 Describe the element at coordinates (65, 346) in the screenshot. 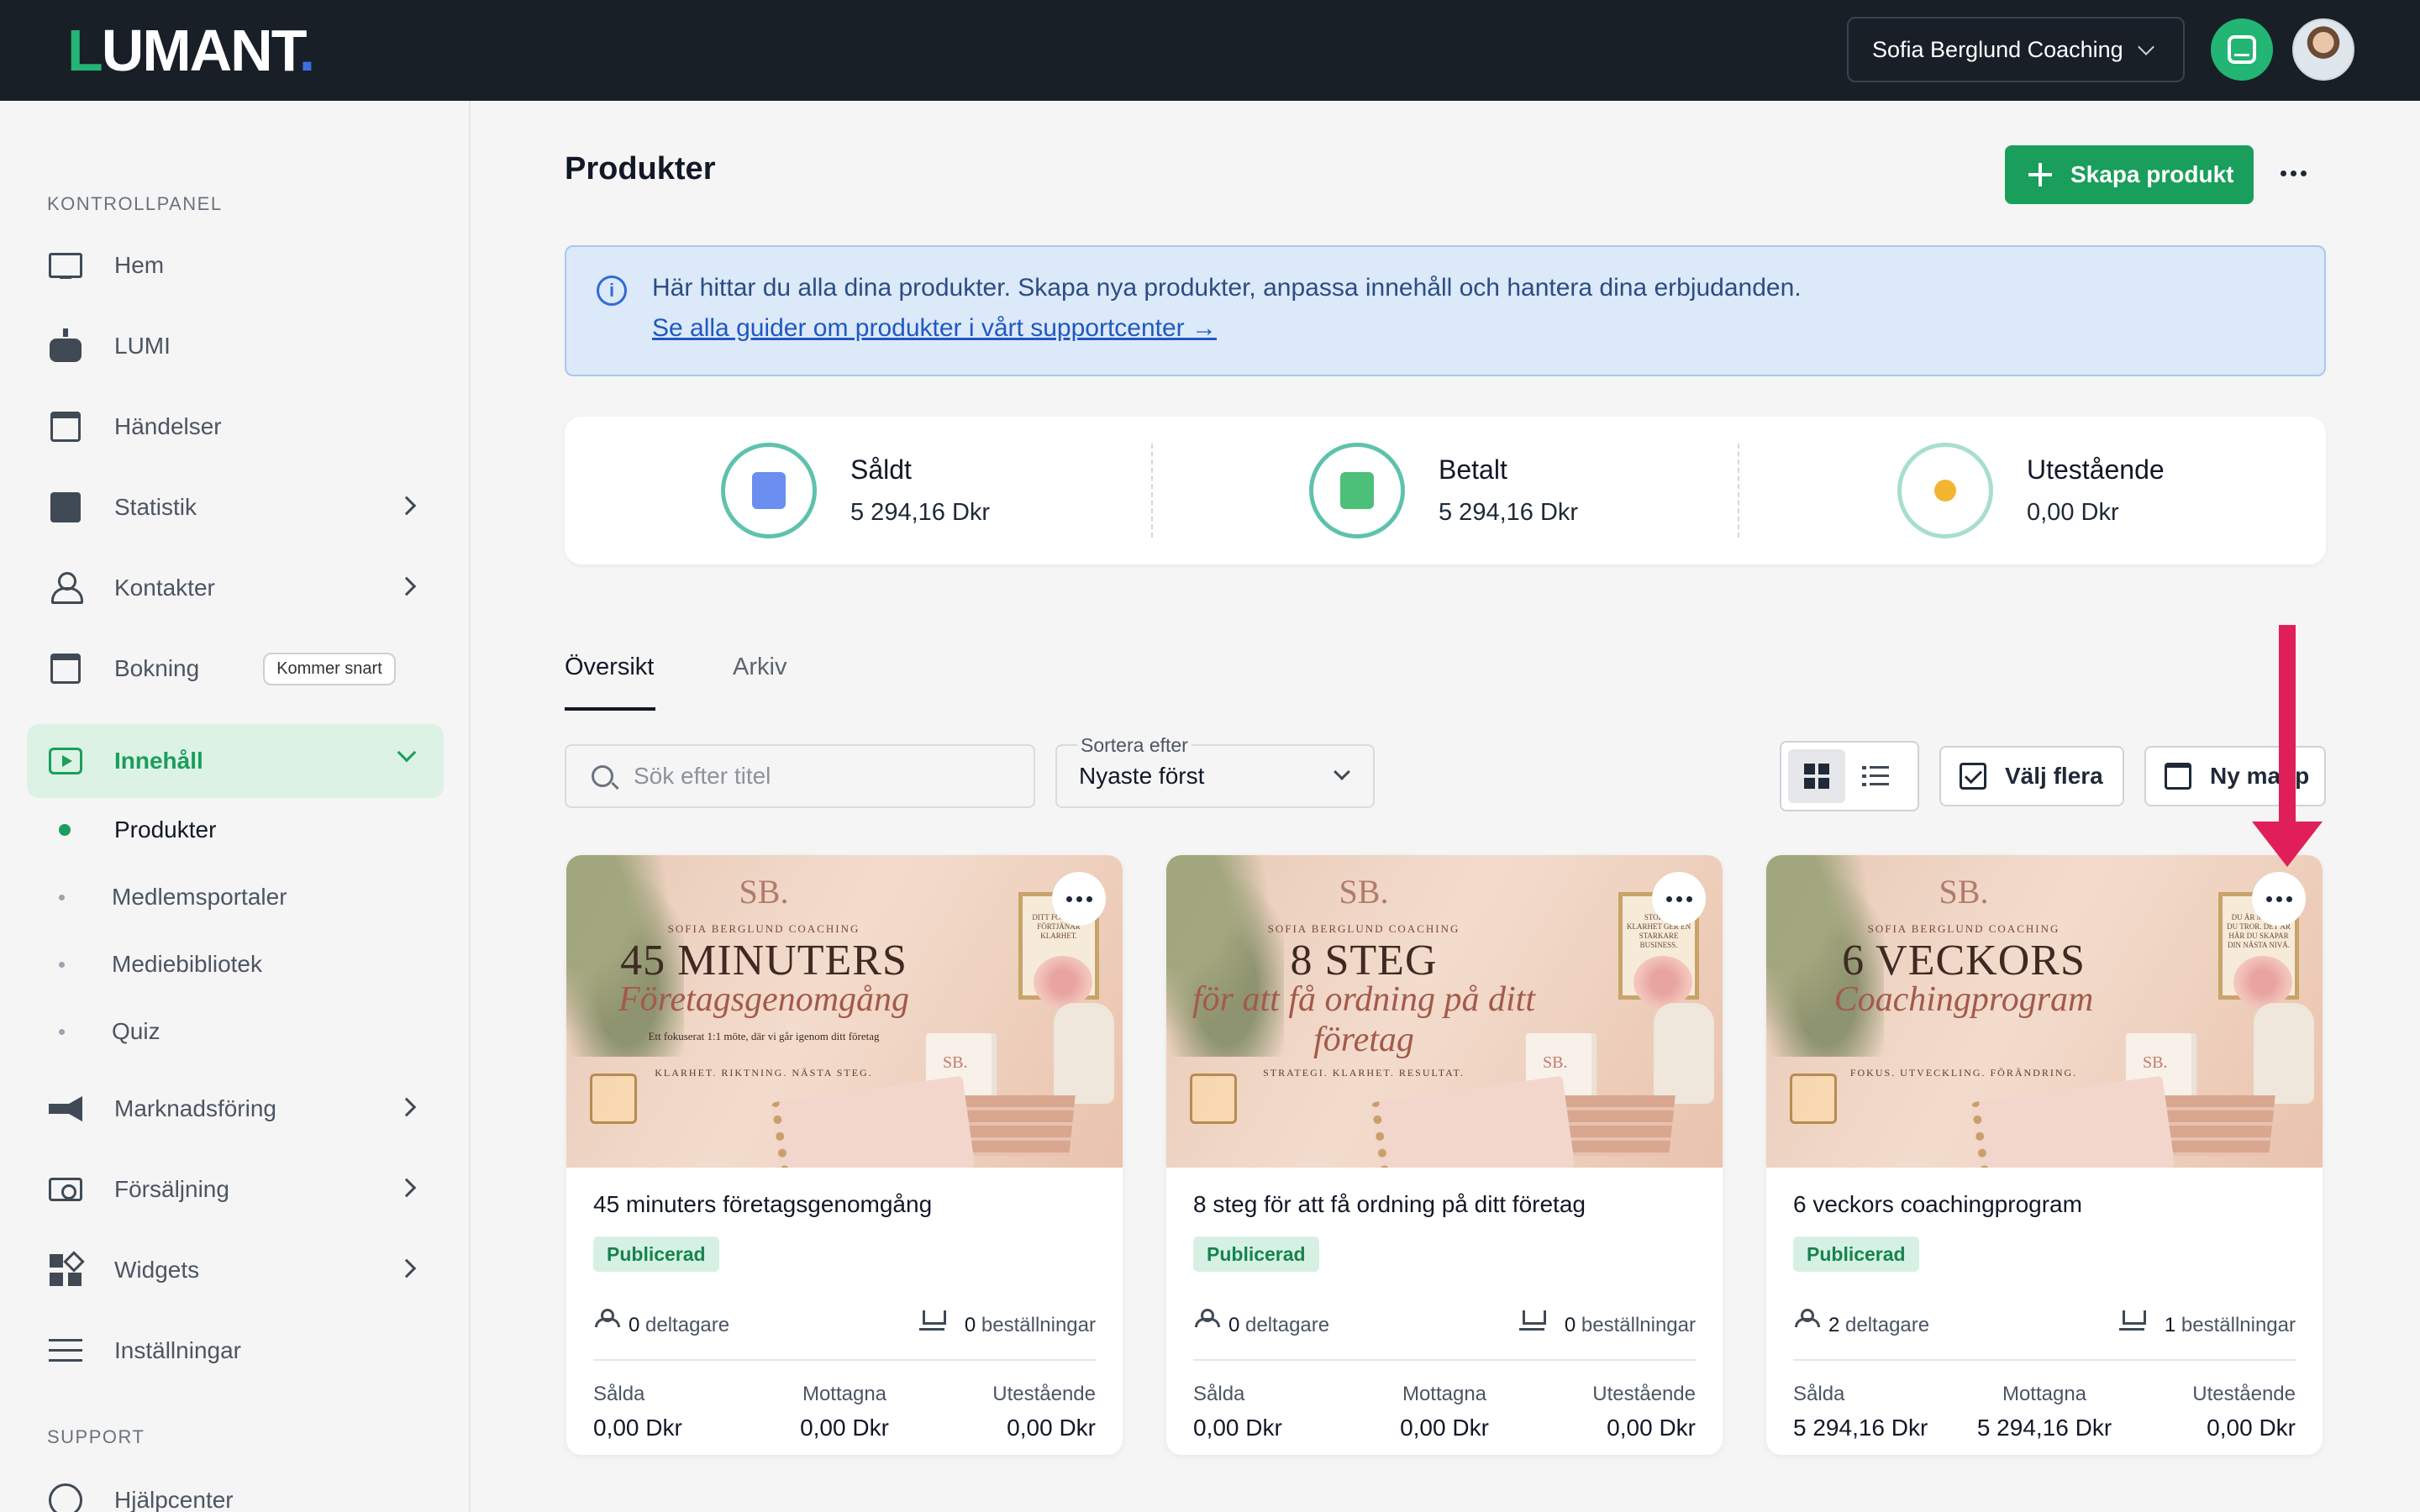

I see `robot-icon` at that location.